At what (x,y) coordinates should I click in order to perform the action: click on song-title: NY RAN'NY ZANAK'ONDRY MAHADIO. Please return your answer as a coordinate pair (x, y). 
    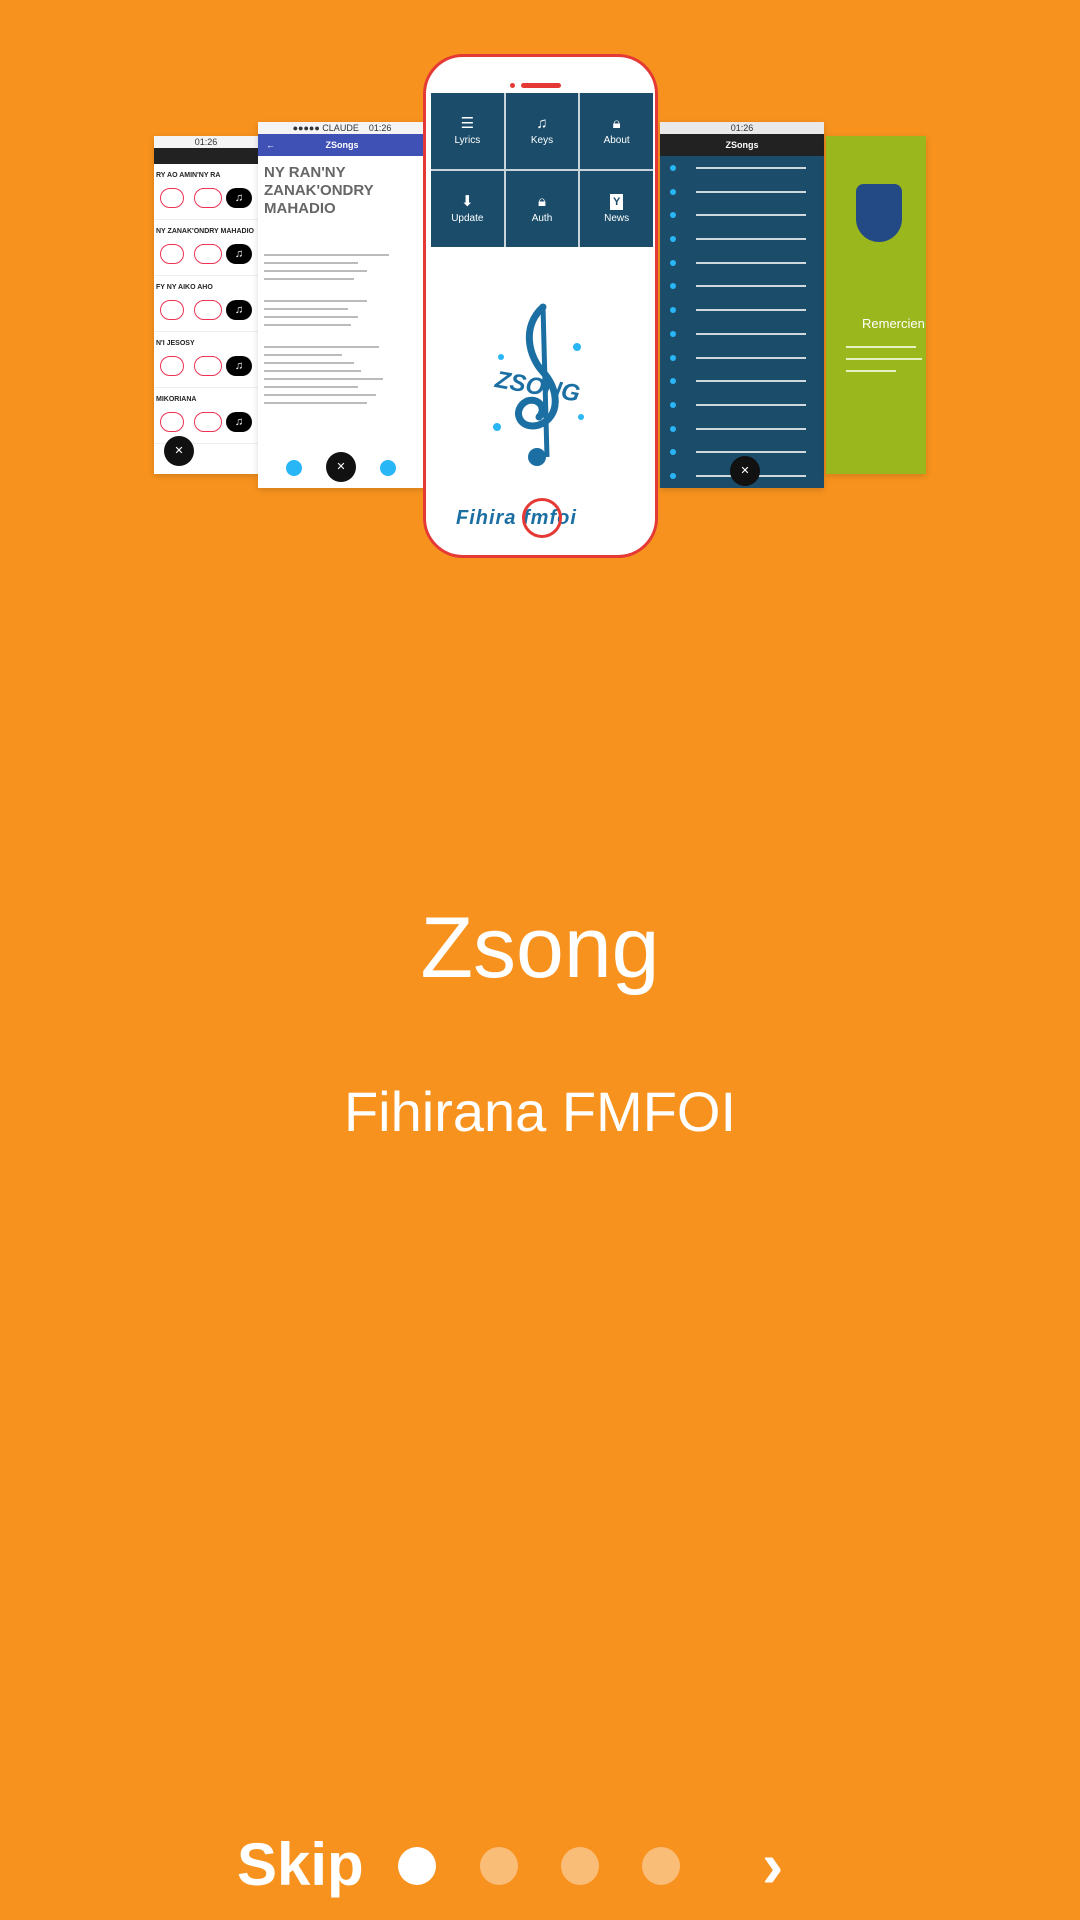
    Looking at the image, I should click on (319, 190).